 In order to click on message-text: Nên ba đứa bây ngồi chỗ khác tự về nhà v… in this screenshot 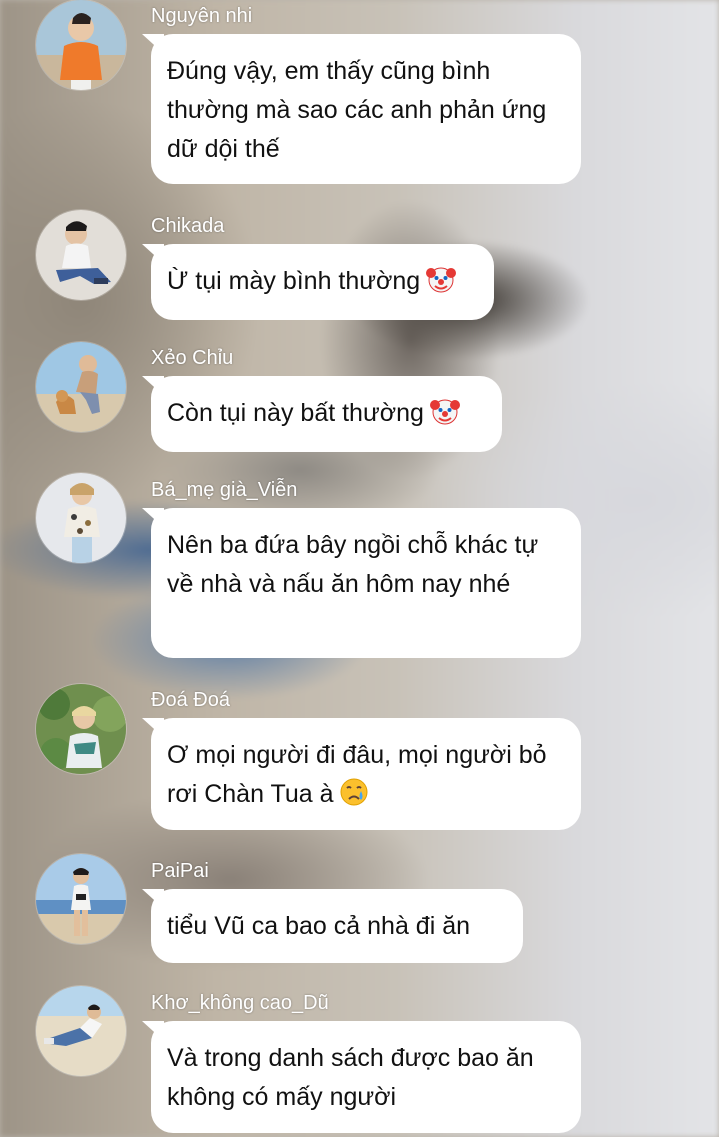, I will do `click(353, 564)`.